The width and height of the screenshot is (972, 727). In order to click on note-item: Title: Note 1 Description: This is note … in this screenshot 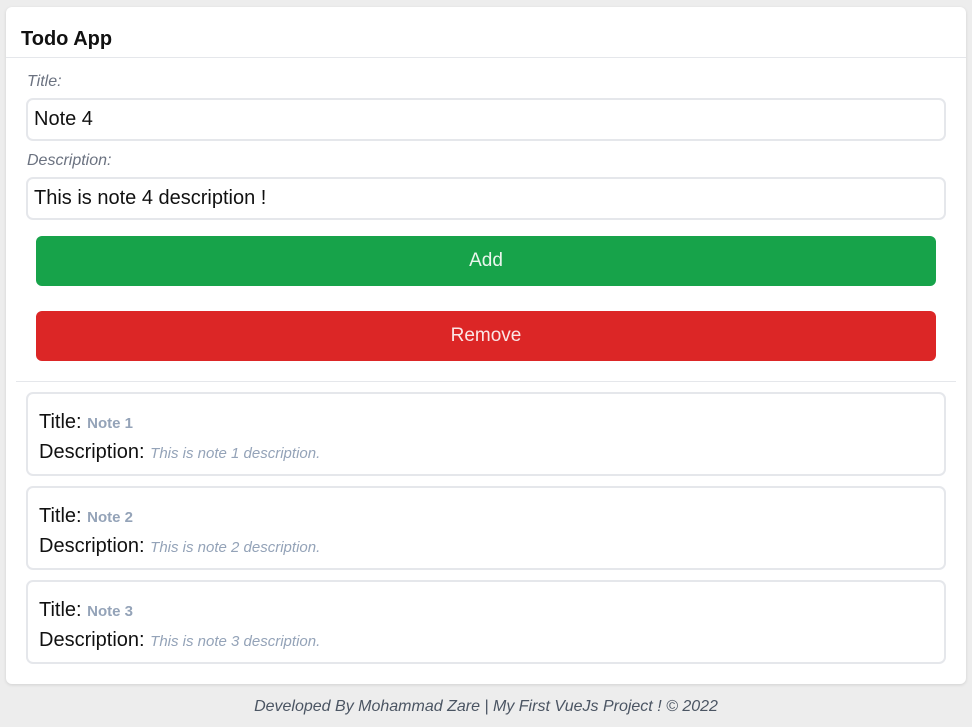, I will do `click(486, 434)`.